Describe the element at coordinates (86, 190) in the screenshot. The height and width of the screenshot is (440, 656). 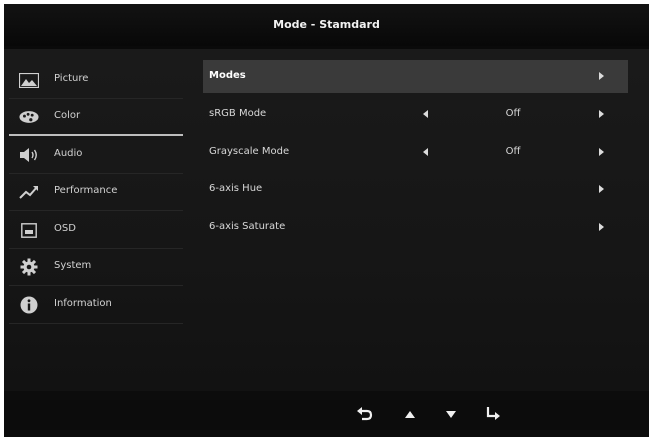
I see `sidebar-item-label: Performance` at that location.